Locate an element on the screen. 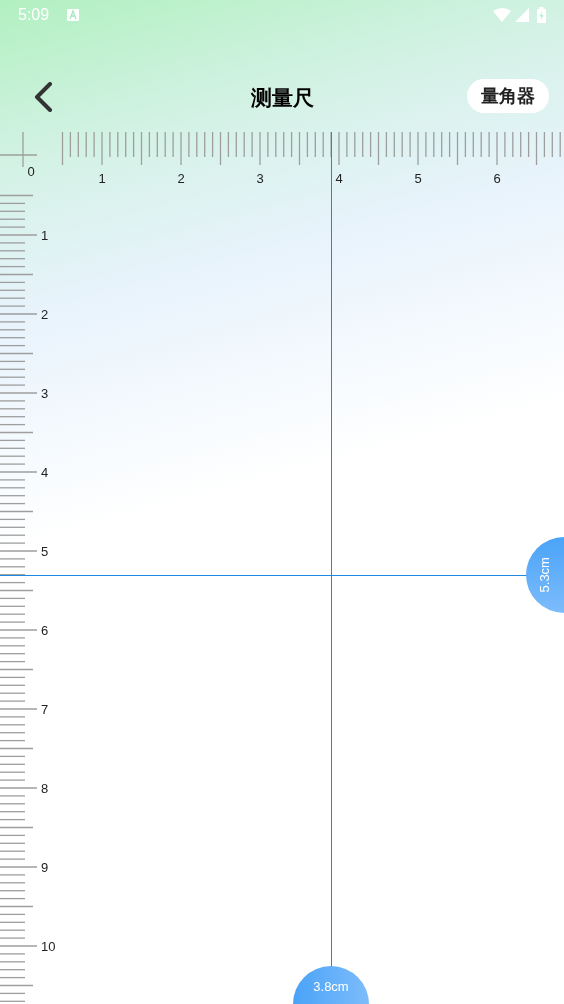  protractor-button: 量角器 is located at coordinates (508, 96).